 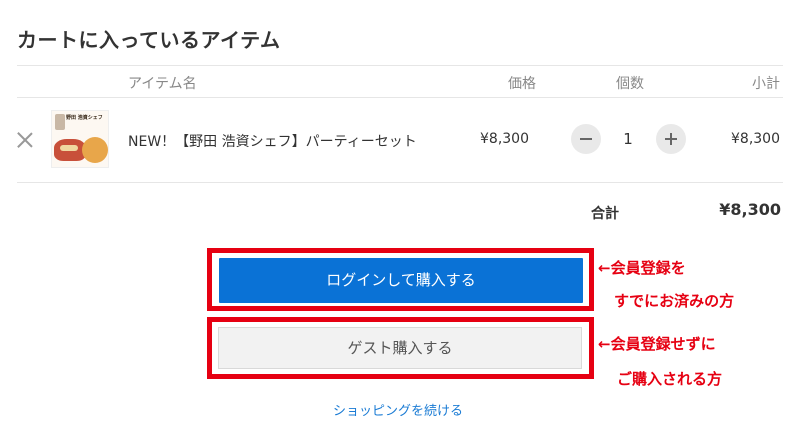 I want to click on item-name-link: NEW！【野田 浩資シェフ】パーティーセット, so click(x=272, y=141).